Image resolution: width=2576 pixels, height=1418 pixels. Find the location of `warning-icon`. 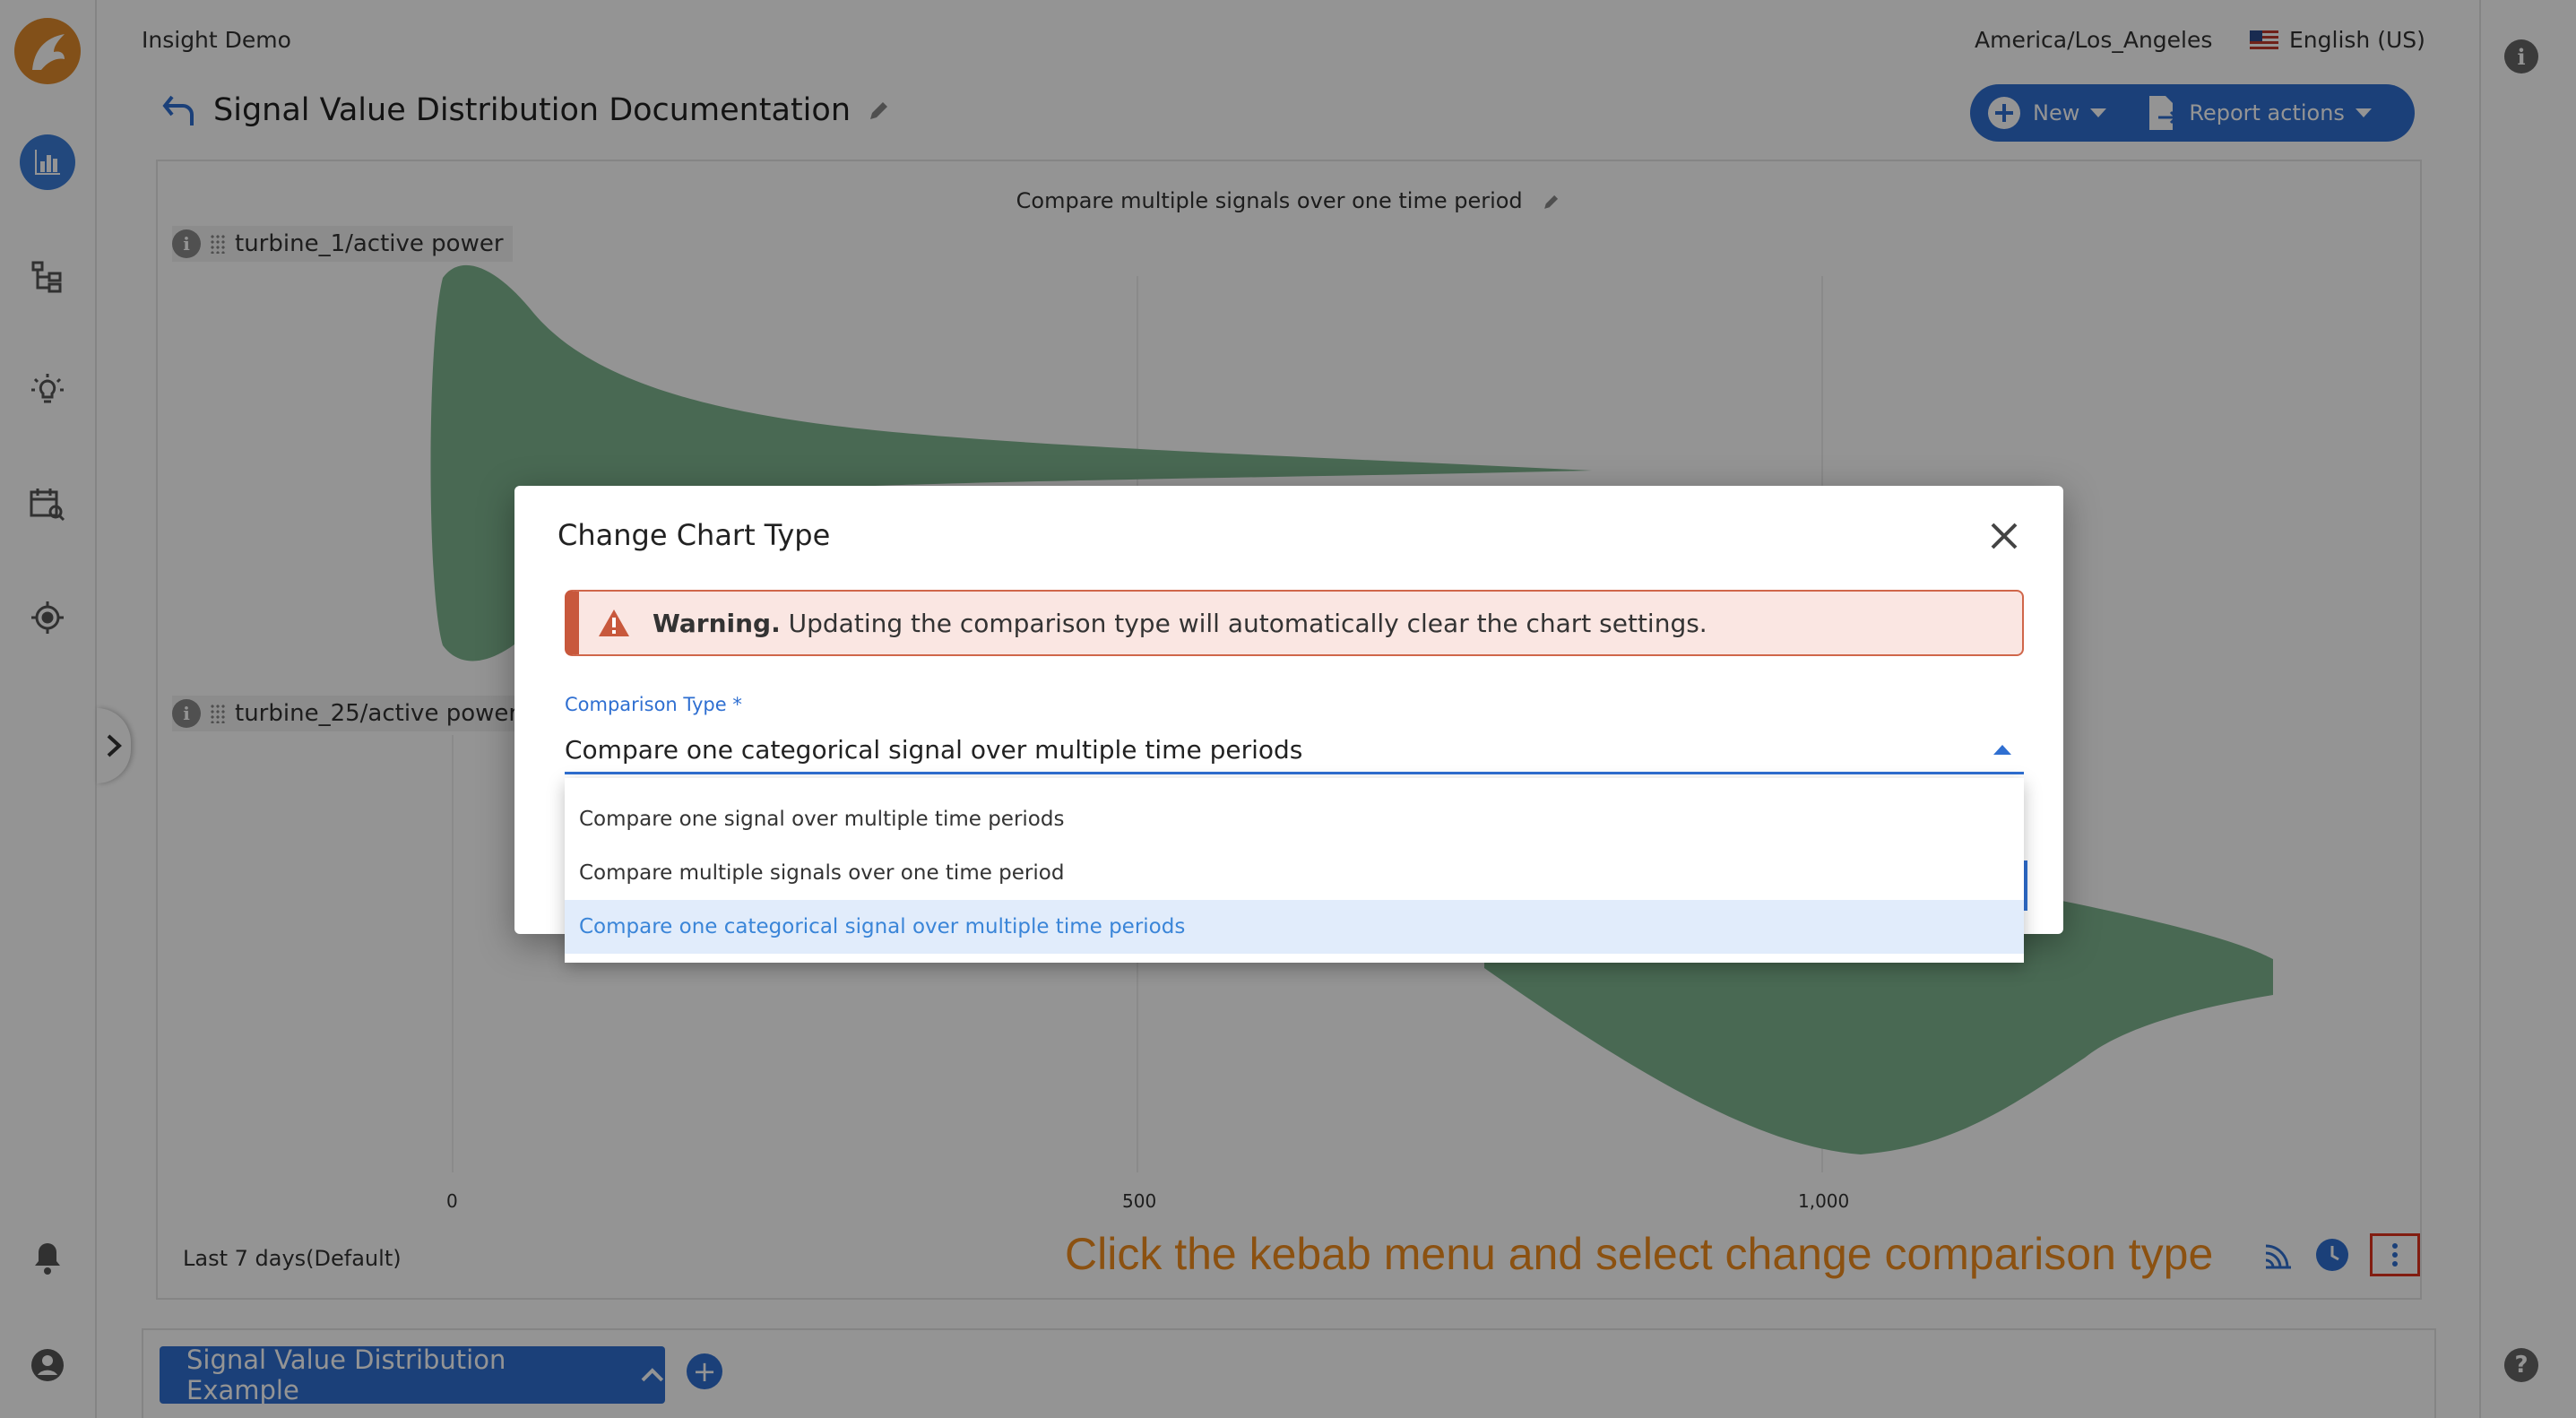

warning-icon is located at coordinates (614, 623).